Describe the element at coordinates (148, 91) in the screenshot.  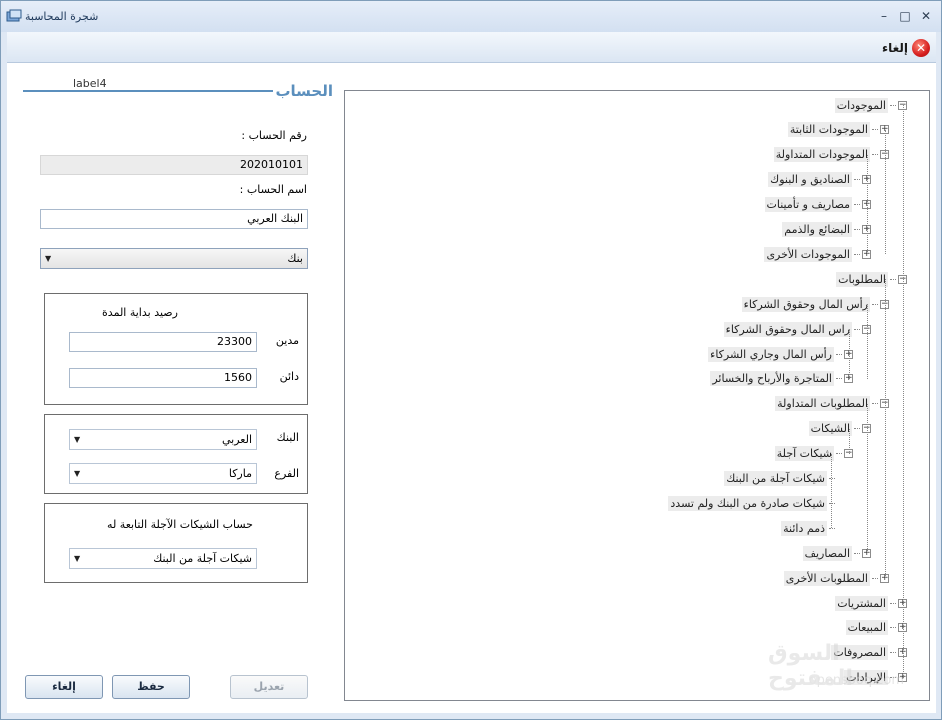
I see `section-divider` at that location.